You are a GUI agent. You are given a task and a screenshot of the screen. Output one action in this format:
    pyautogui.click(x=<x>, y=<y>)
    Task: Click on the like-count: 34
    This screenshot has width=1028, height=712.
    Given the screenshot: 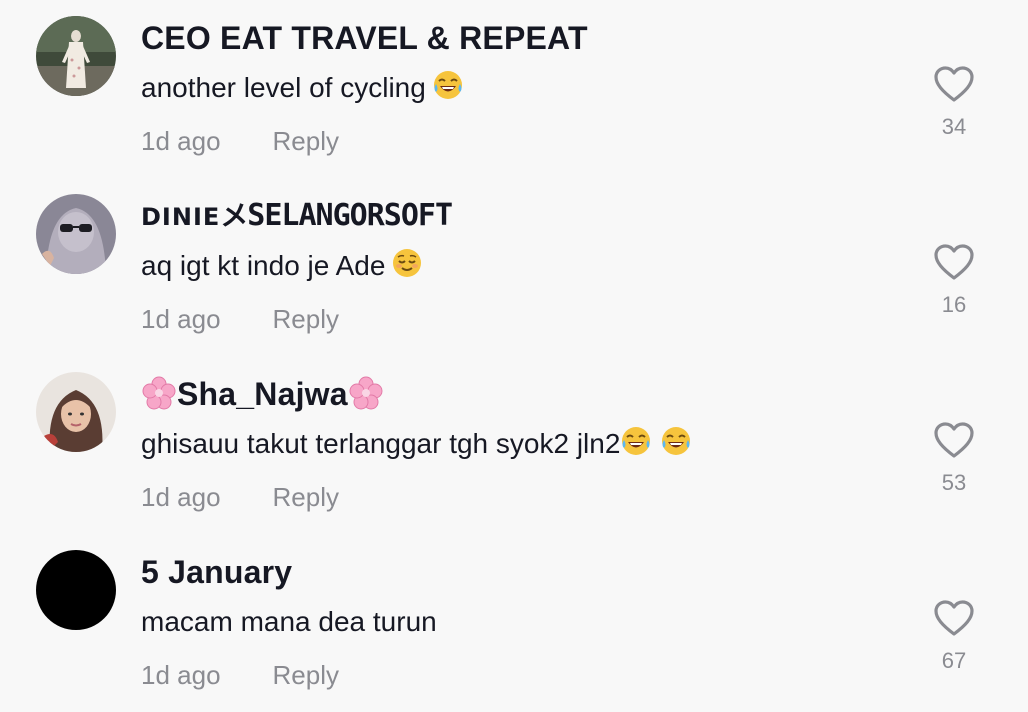 What is the action you would take?
    pyautogui.click(x=954, y=126)
    